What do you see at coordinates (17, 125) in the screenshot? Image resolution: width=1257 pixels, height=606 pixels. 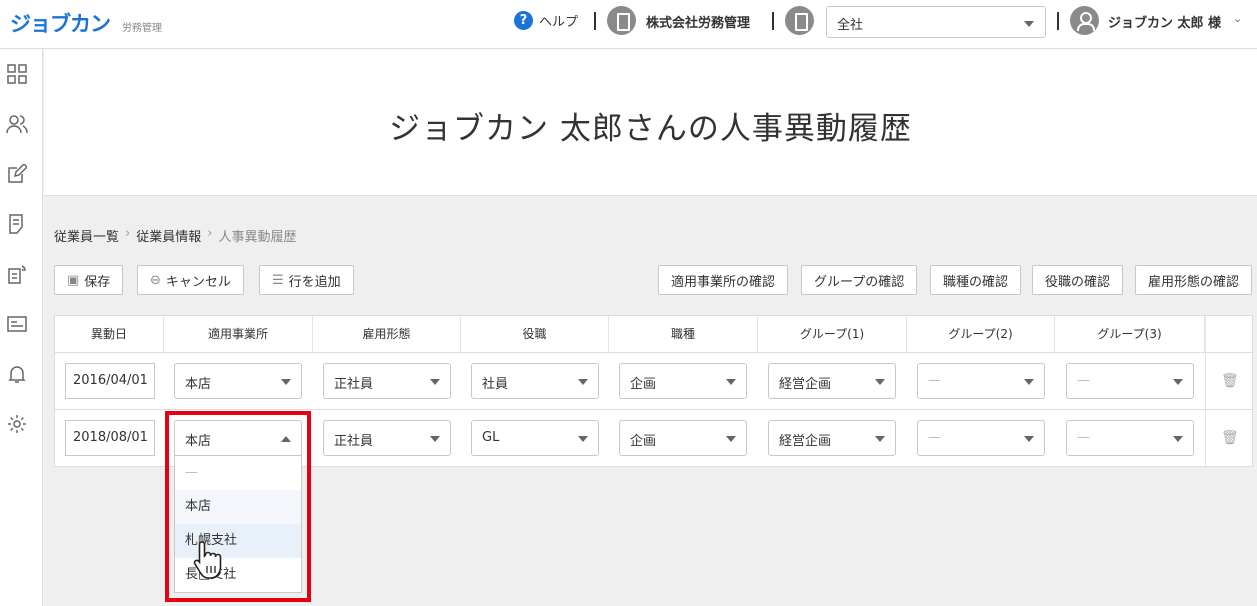 I see `employees-icon` at bounding box center [17, 125].